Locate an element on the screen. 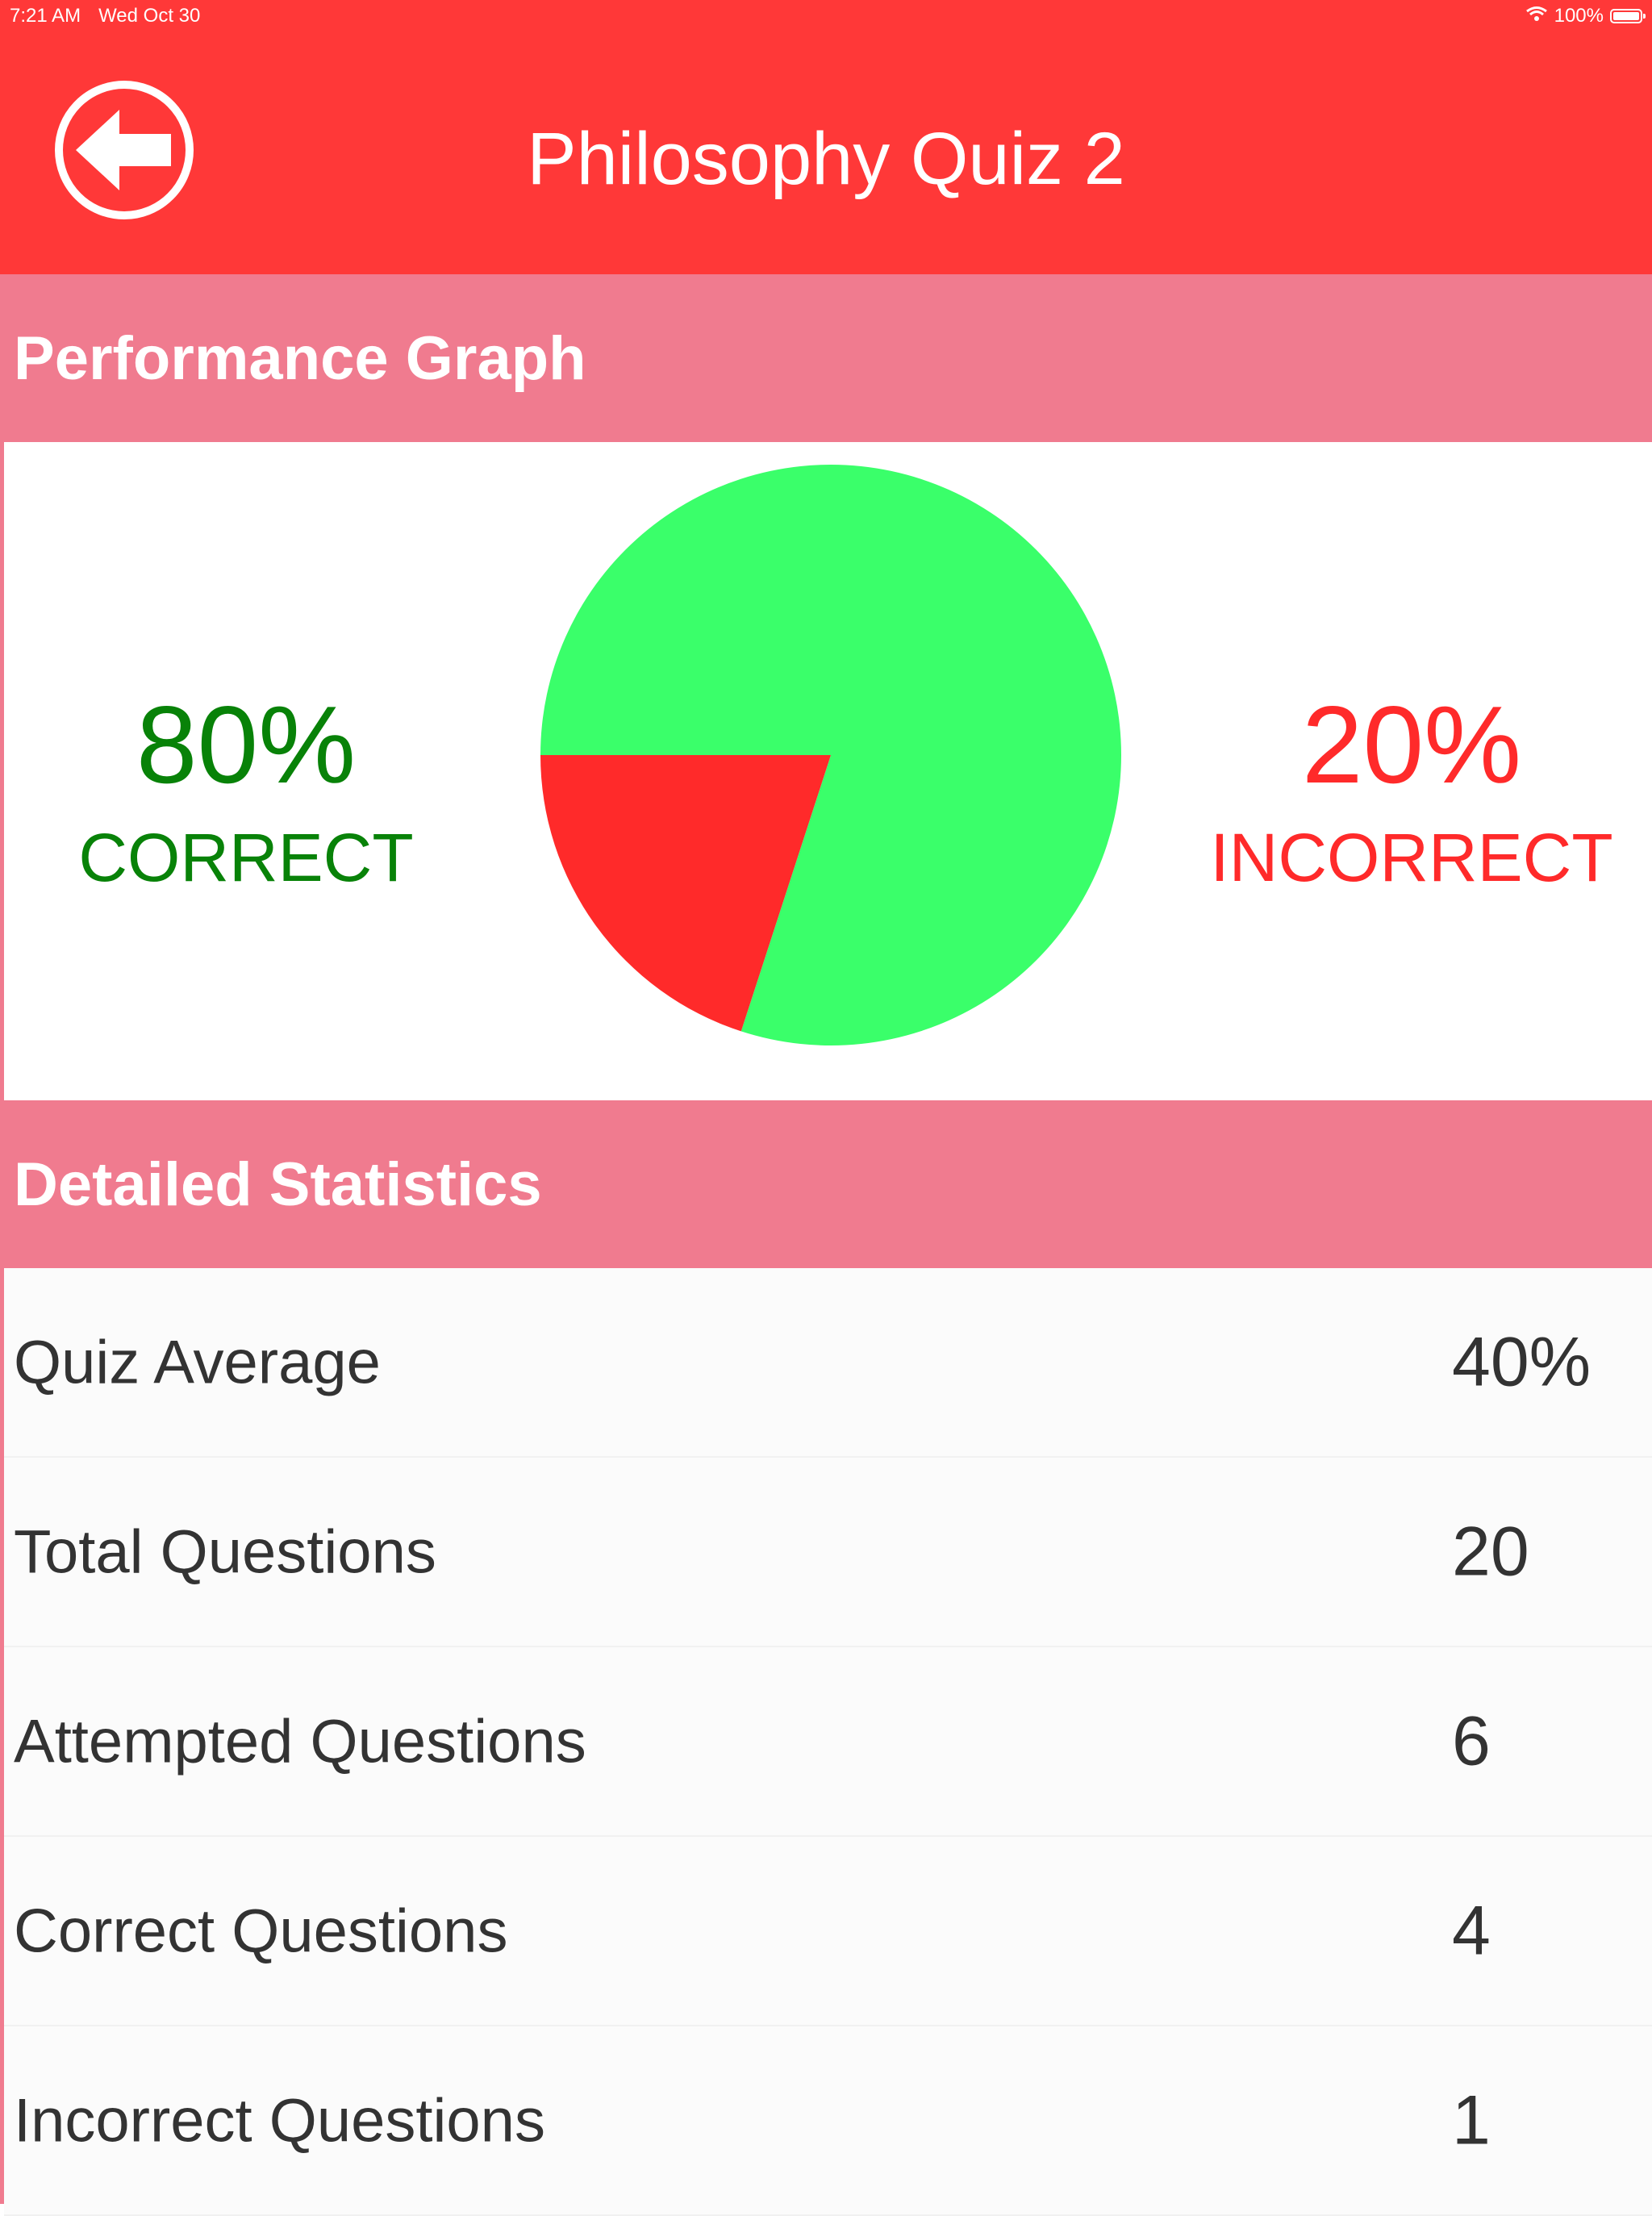 The image size is (1652, 2216). correct-summary: 80% CORRECT is located at coordinates (246, 793).